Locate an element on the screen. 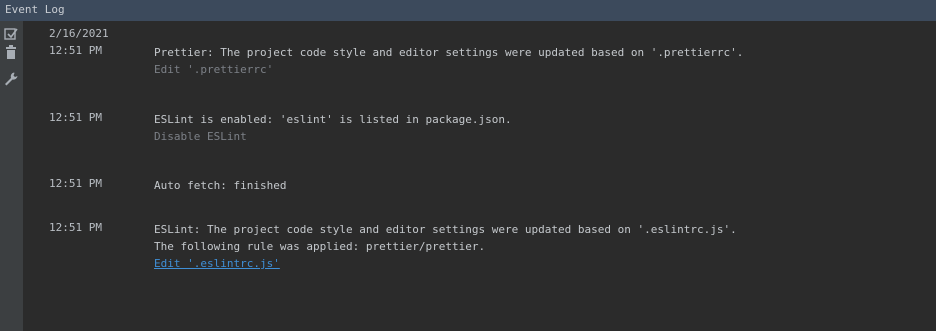 The image size is (936, 331). edit-eslintrc-link: Edit '.eslintrc.js' is located at coordinates (445, 263).